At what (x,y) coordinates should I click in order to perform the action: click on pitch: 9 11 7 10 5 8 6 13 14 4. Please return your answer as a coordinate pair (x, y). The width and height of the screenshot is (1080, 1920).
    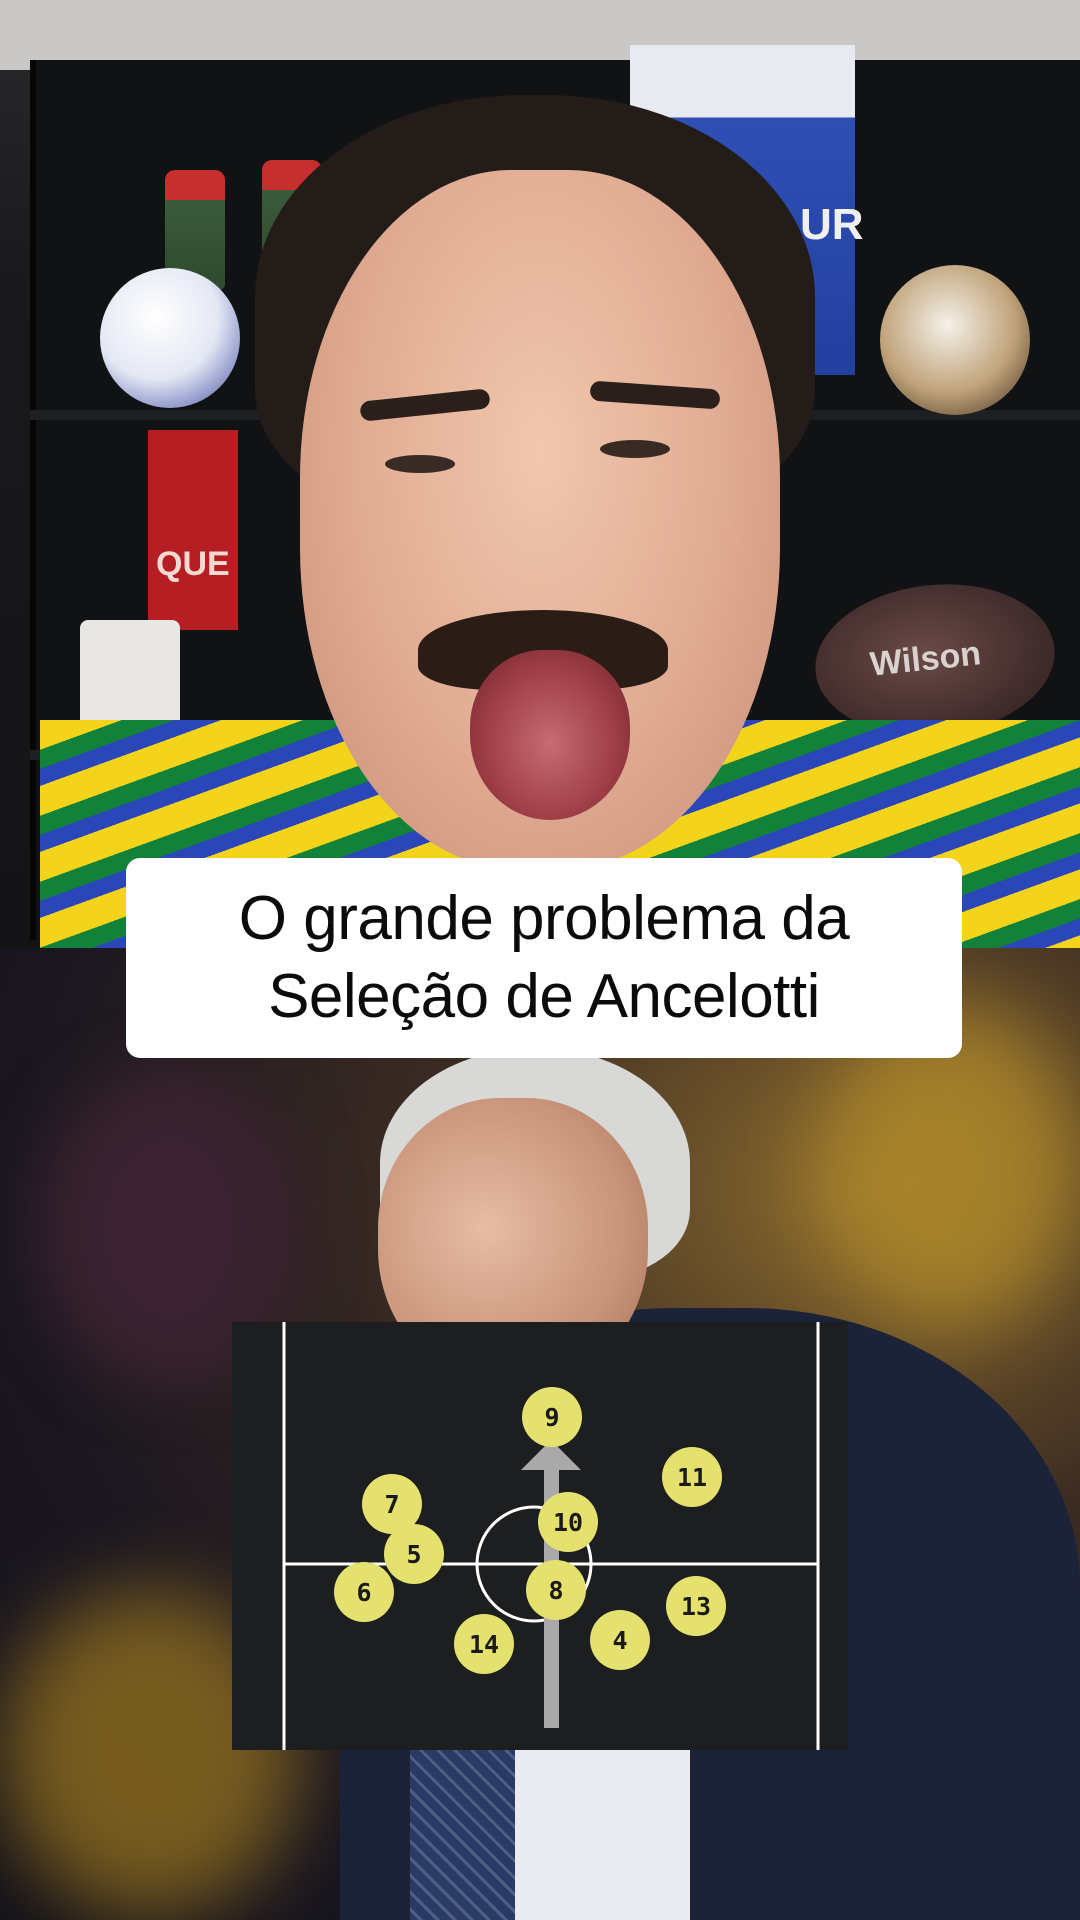
    Looking at the image, I should click on (551, 1536).